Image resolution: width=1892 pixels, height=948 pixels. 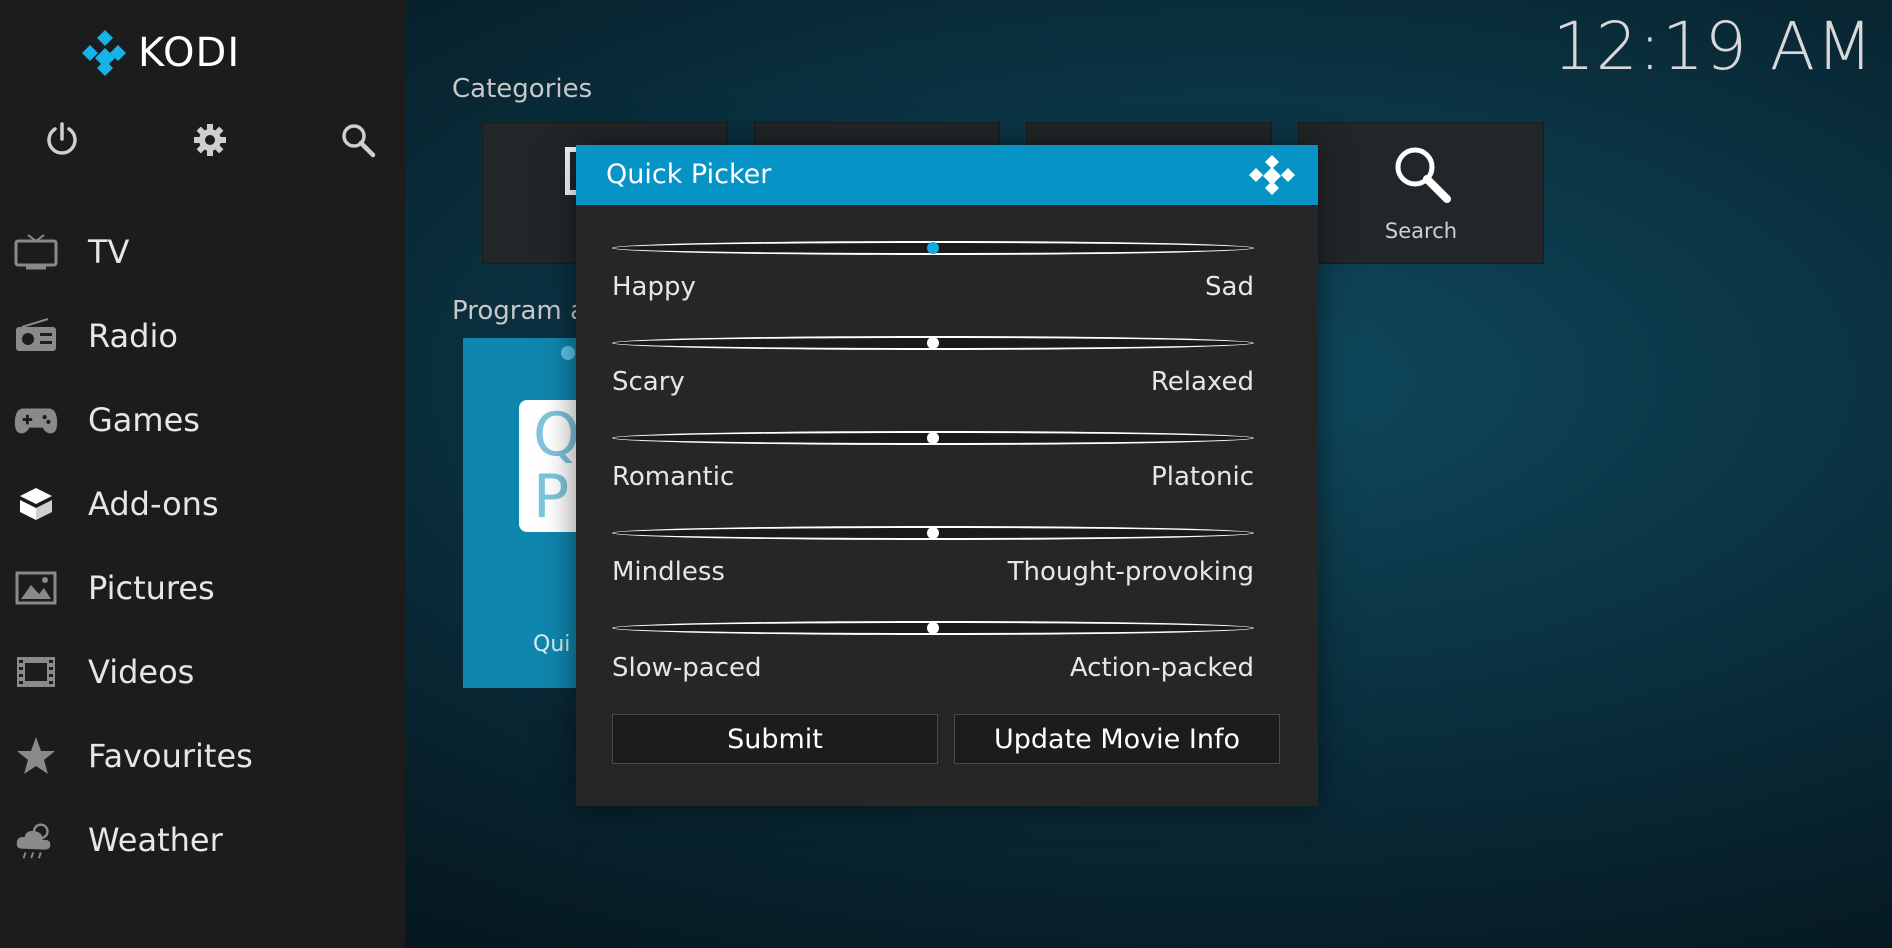 I want to click on gamepad-icon, so click(x=36, y=420).